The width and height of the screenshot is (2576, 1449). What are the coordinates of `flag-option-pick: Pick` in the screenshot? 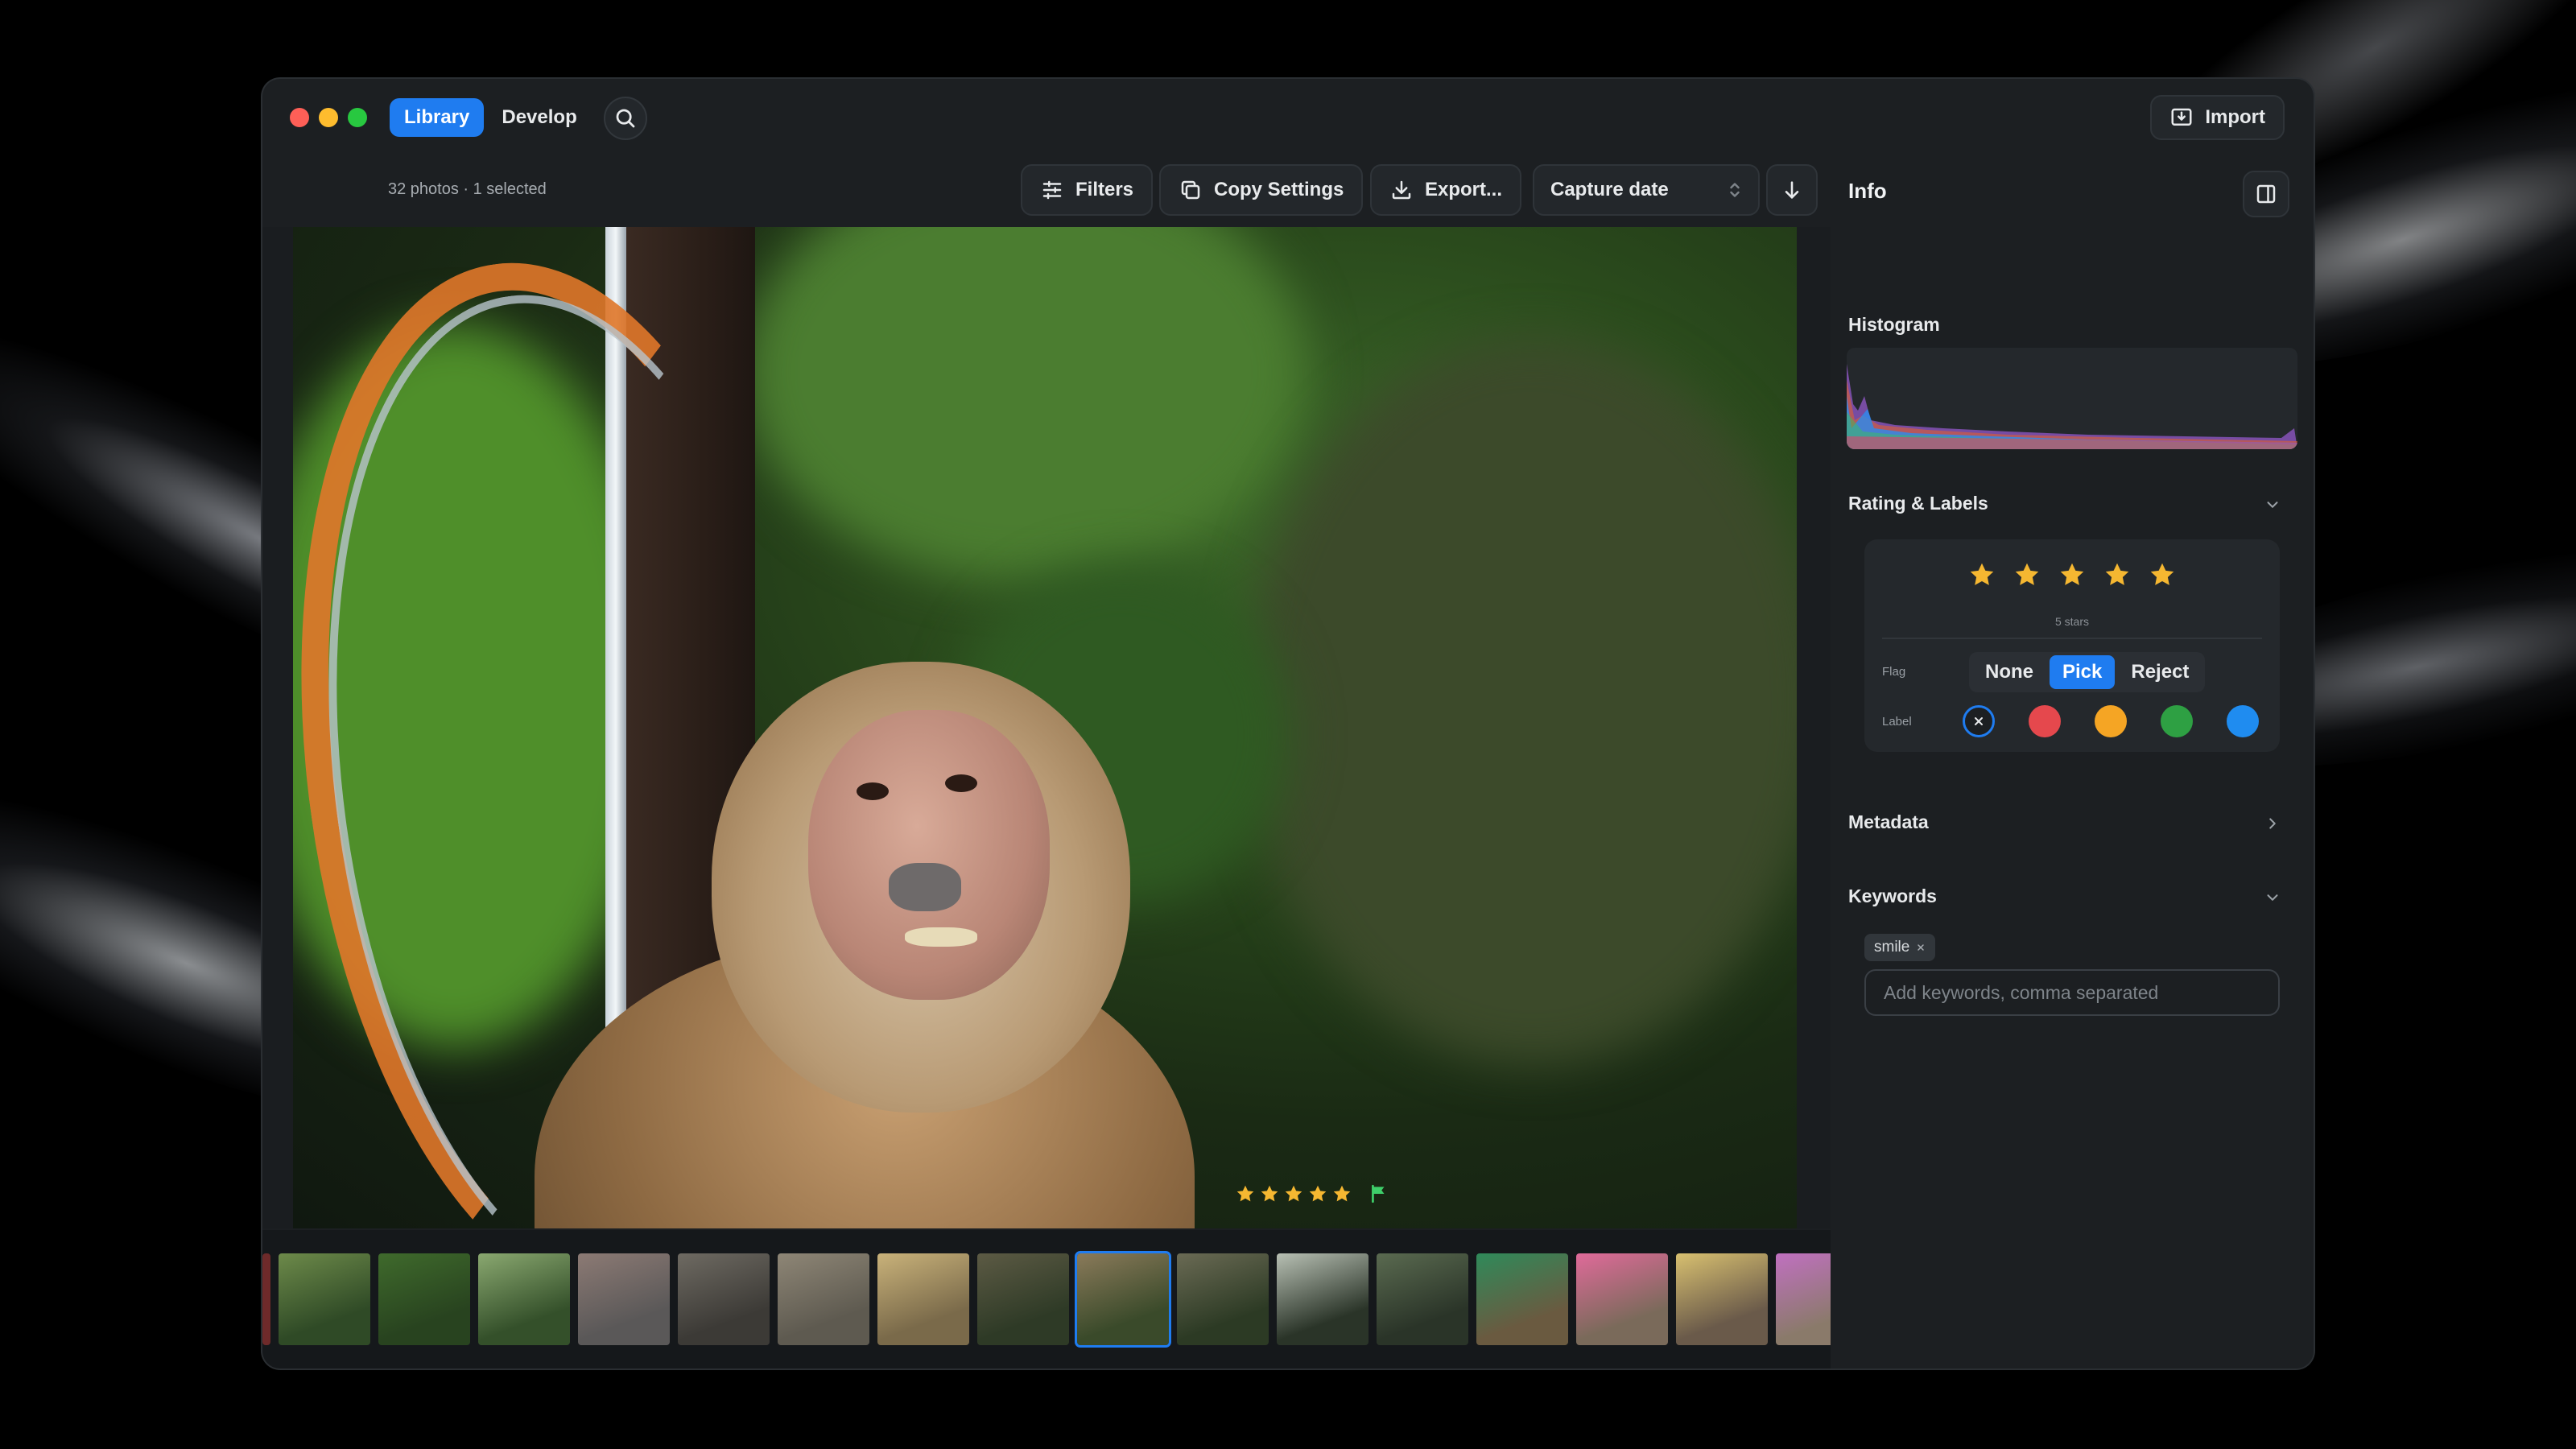 It's located at (2083, 672).